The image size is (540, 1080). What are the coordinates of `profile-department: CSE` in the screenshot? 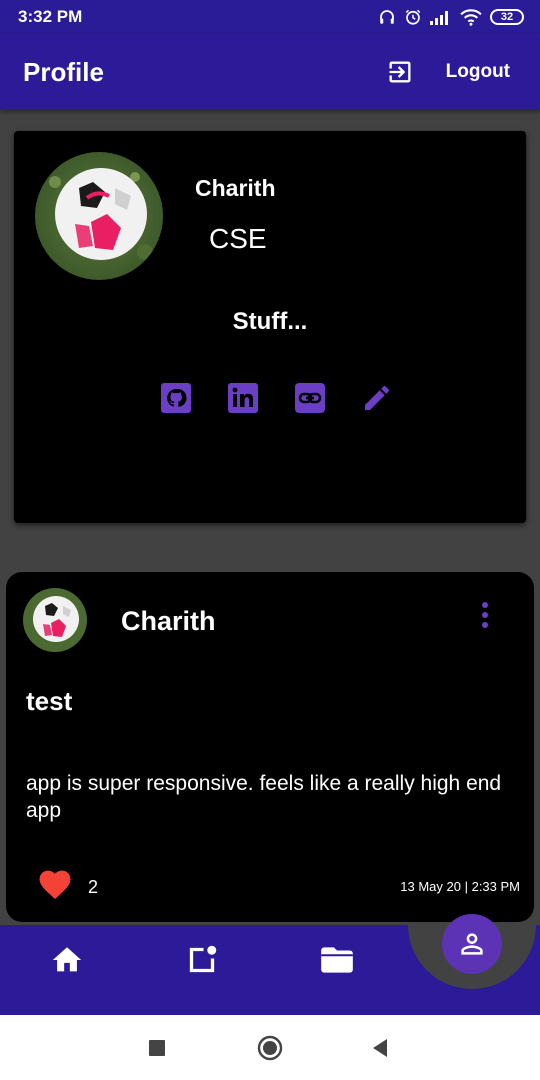 It's located at (238, 238).